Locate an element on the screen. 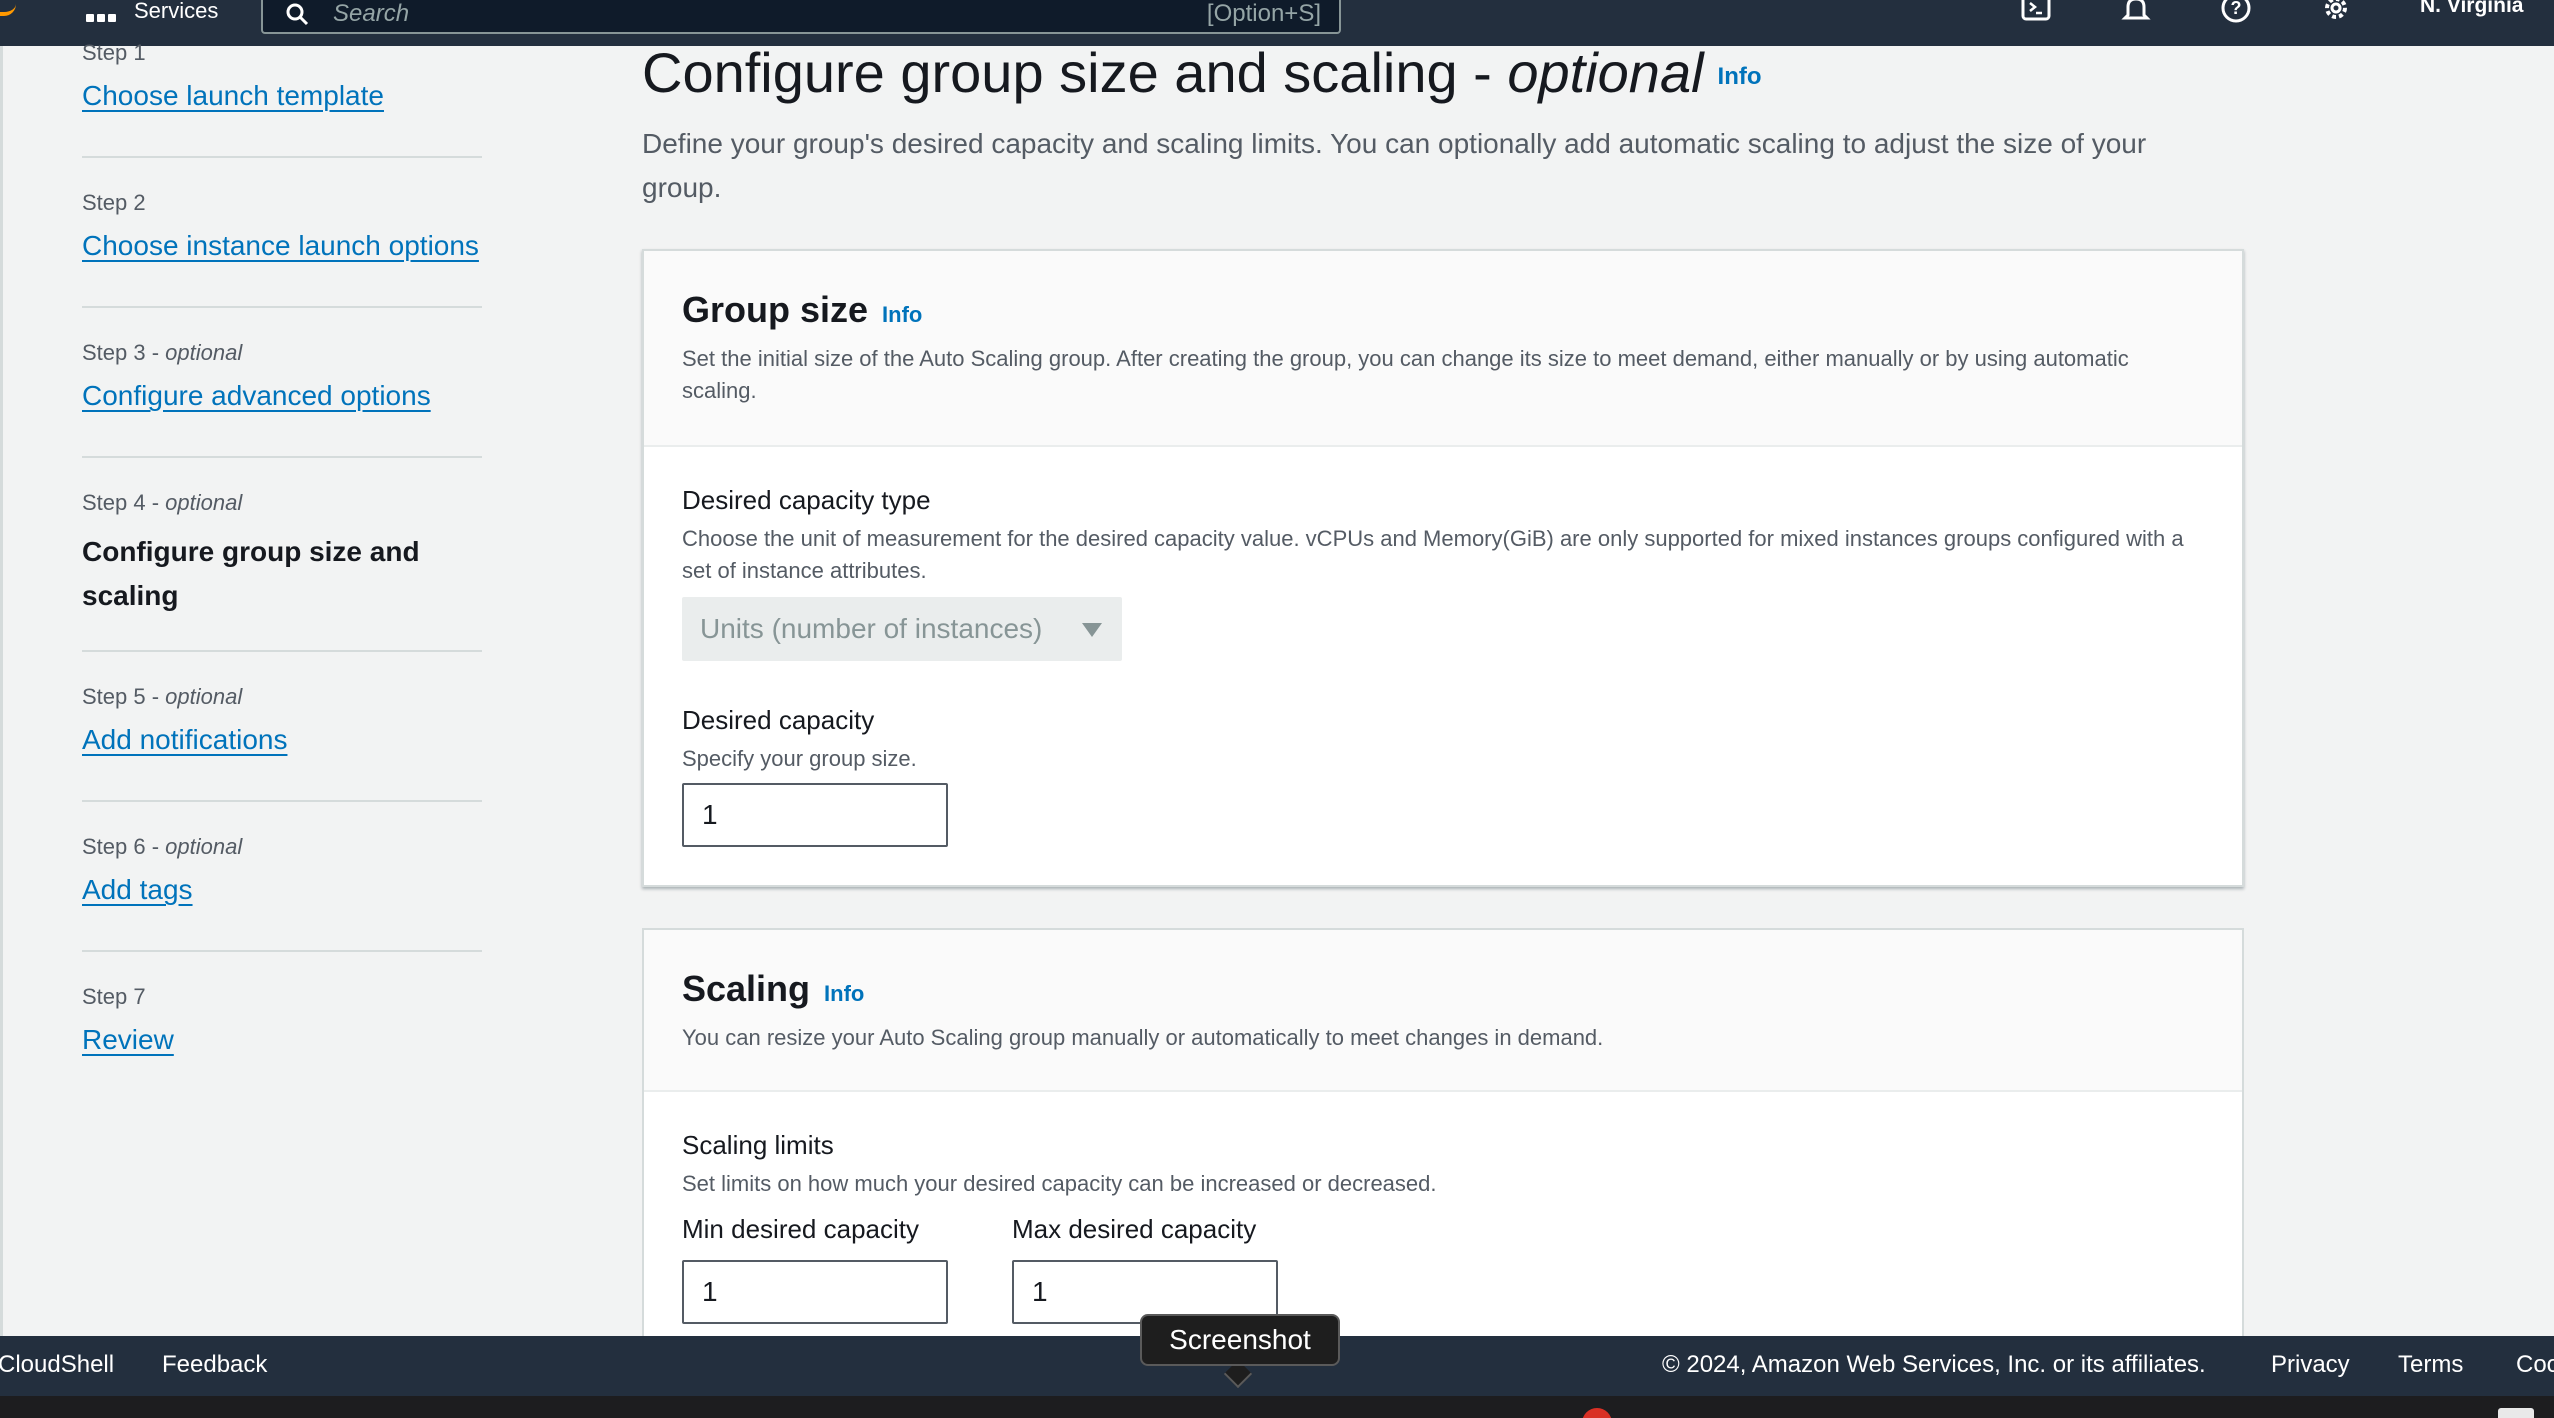 The width and height of the screenshot is (2554, 1418). step-number: Step 1 is located at coordinates (114, 52).